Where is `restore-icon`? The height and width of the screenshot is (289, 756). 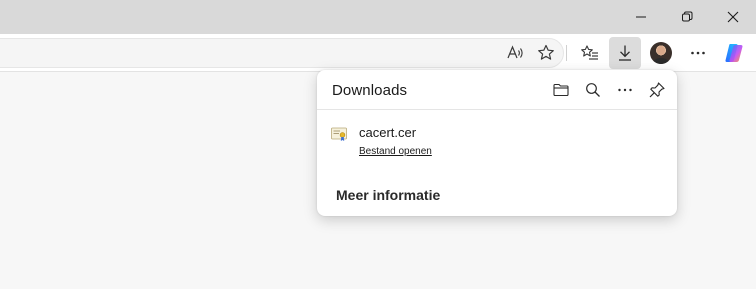
restore-icon is located at coordinates (687, 16).